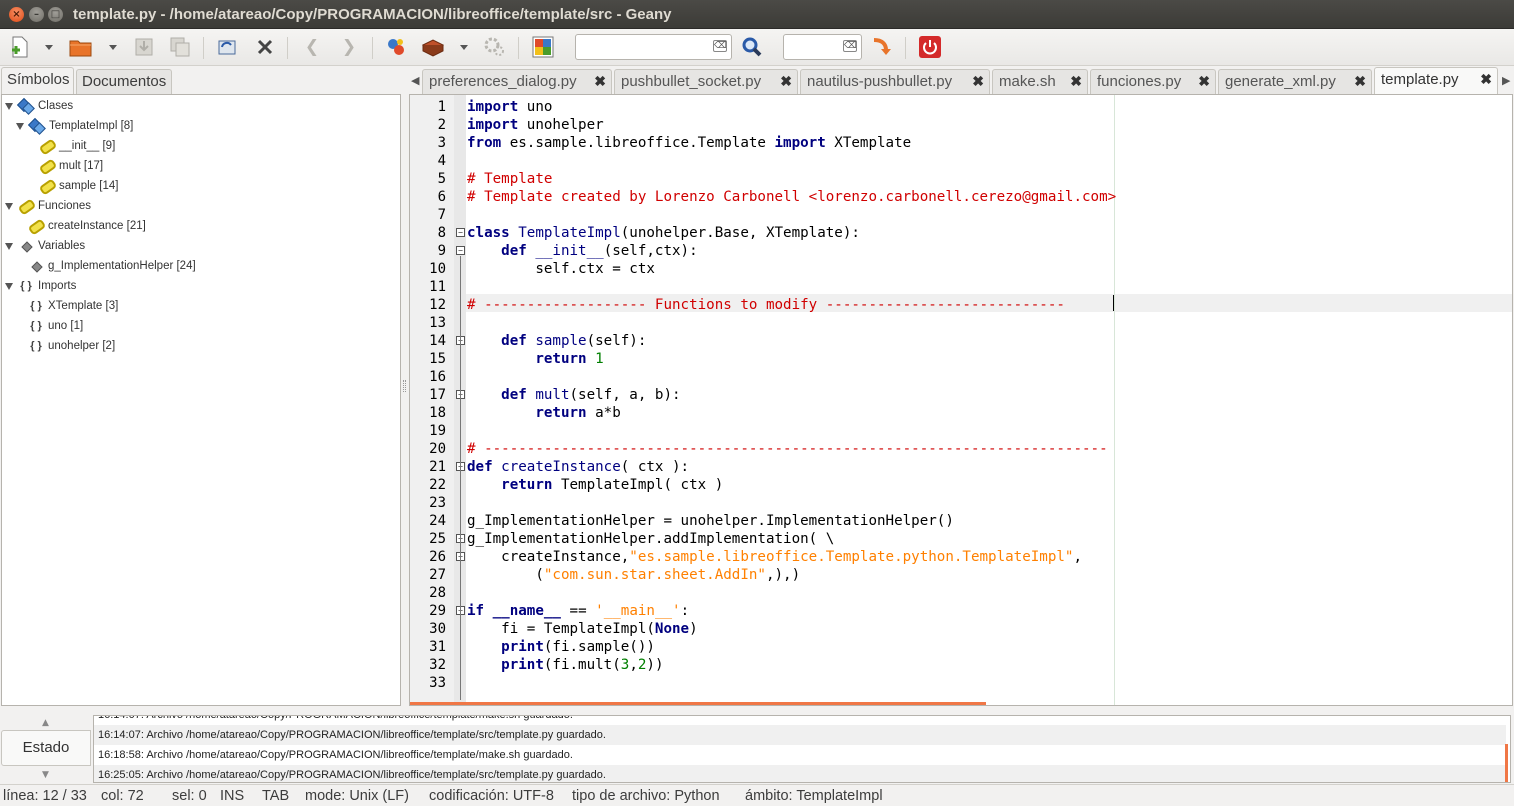 The width and height of the screenshot is (1514, 806). I want to click on tree-item-functions: Funciones, so click(48, 206).